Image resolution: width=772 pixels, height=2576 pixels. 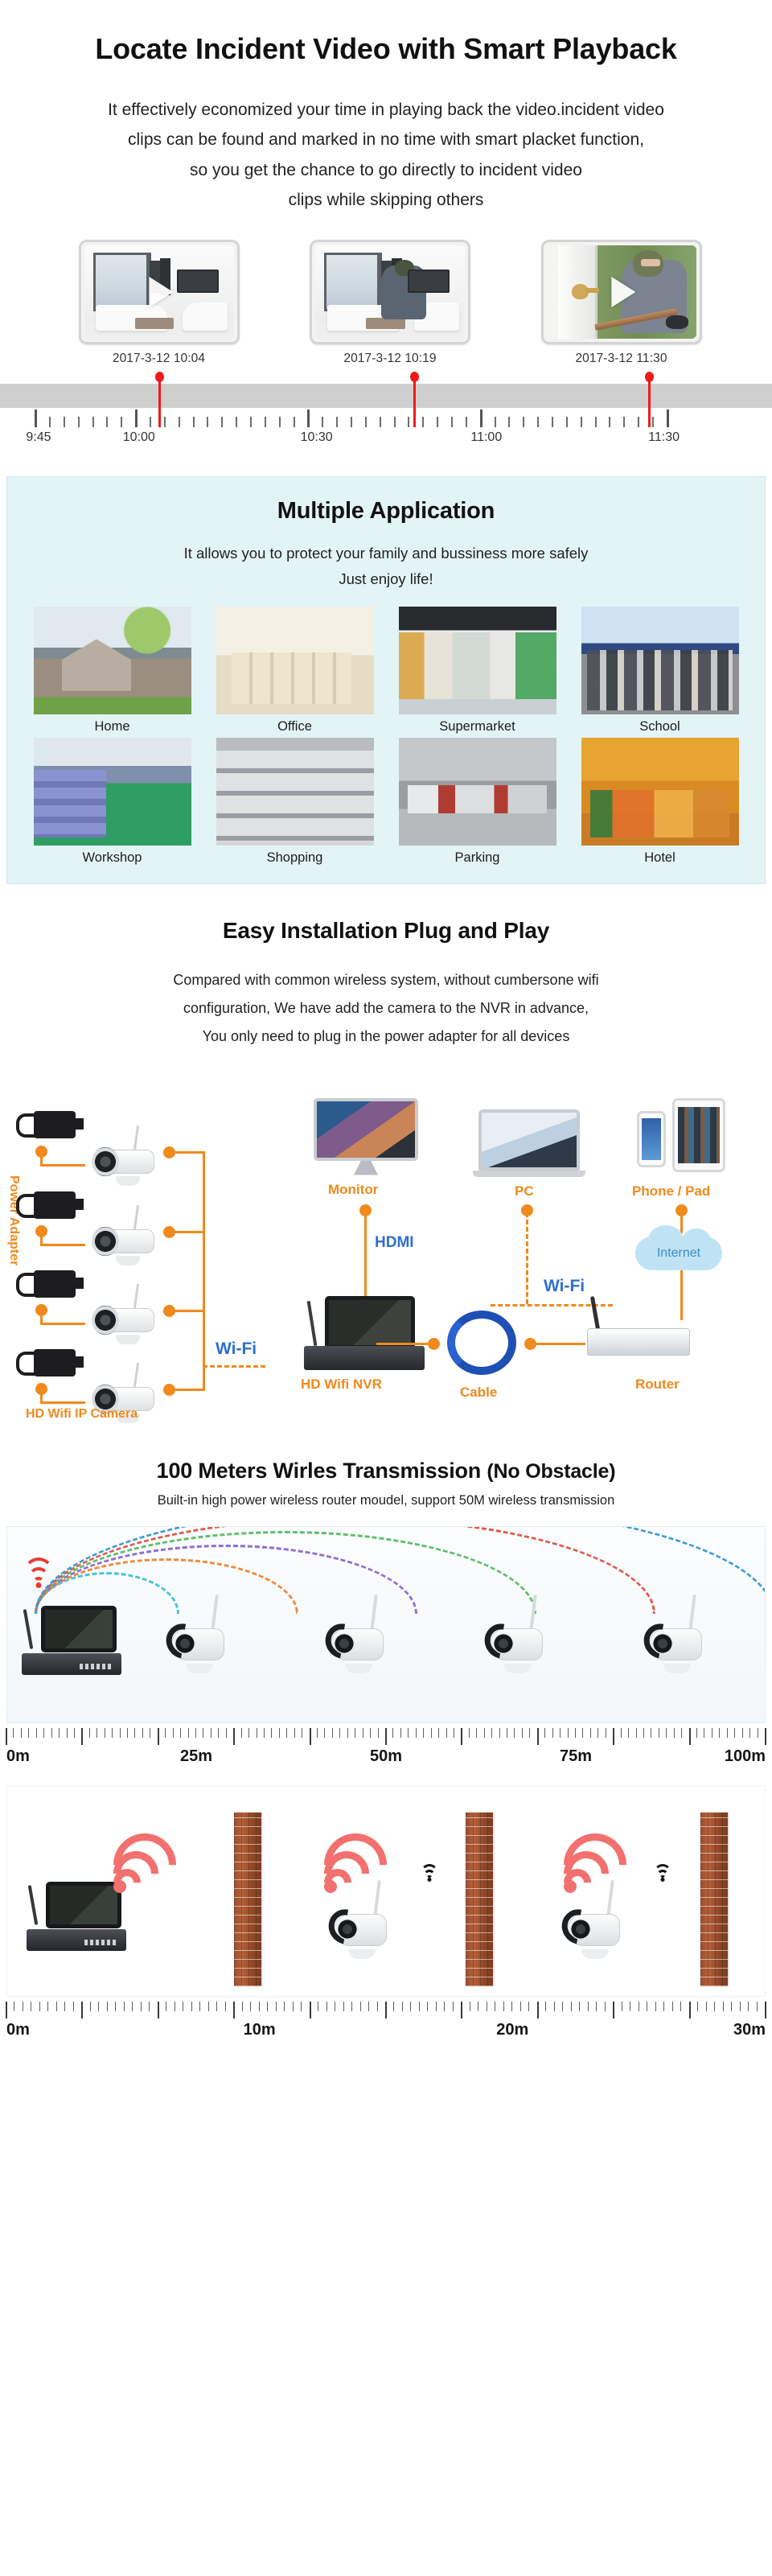 I want to click on label-hd-wifi-nvr: HD Wifi NVR, so click(x=341, y=1384).